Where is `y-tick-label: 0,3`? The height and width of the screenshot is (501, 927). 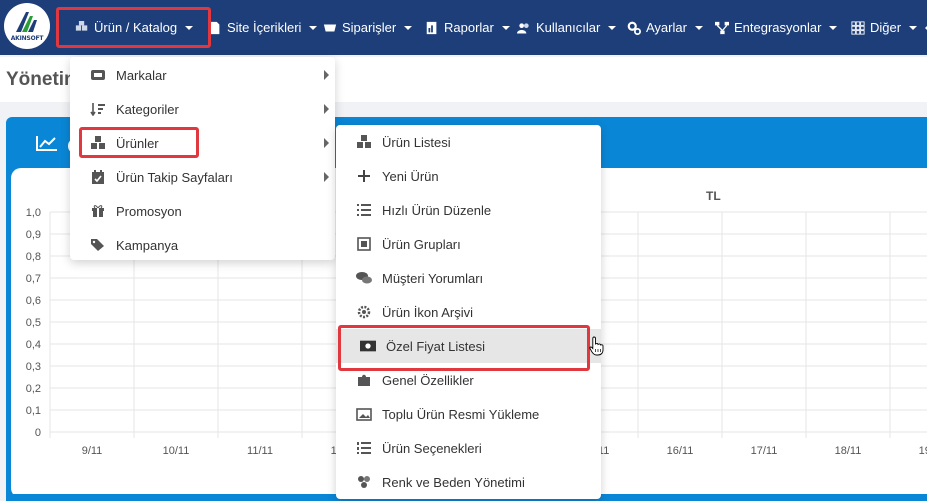 y-tick-label: 0,3 is located at coordinates (33, 367).